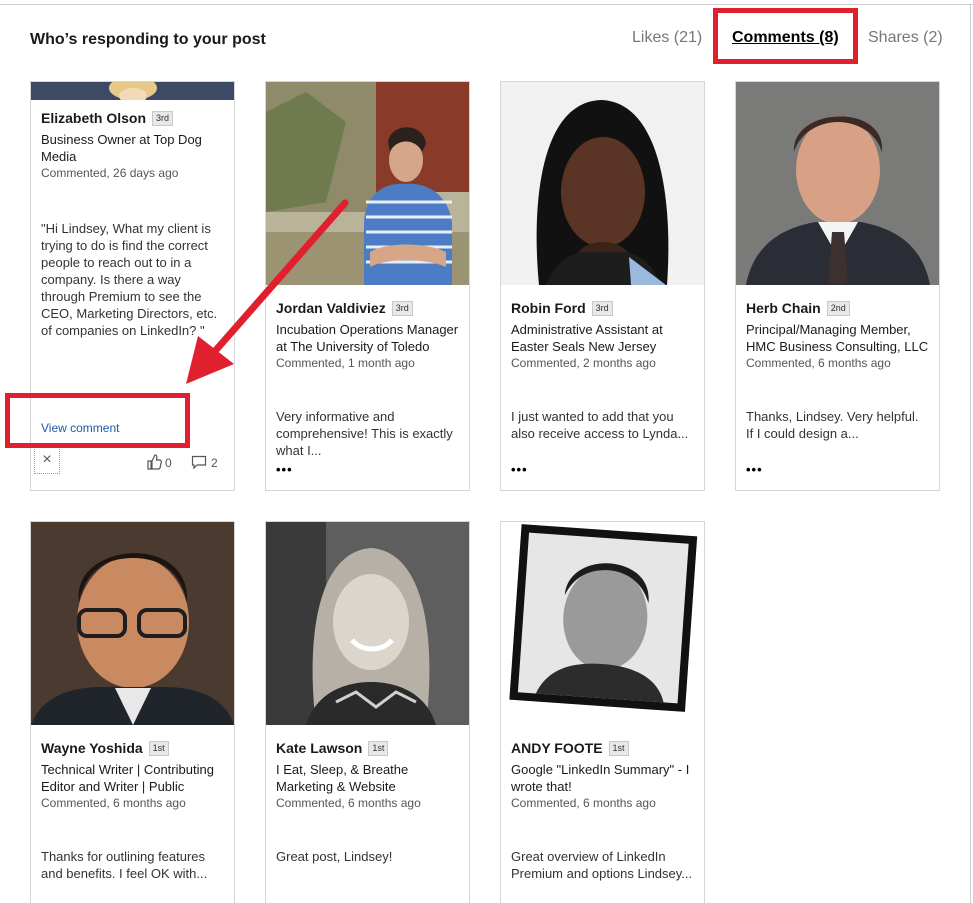  I want to click on section-title: Who’s responding to your post, so click(148, 39).